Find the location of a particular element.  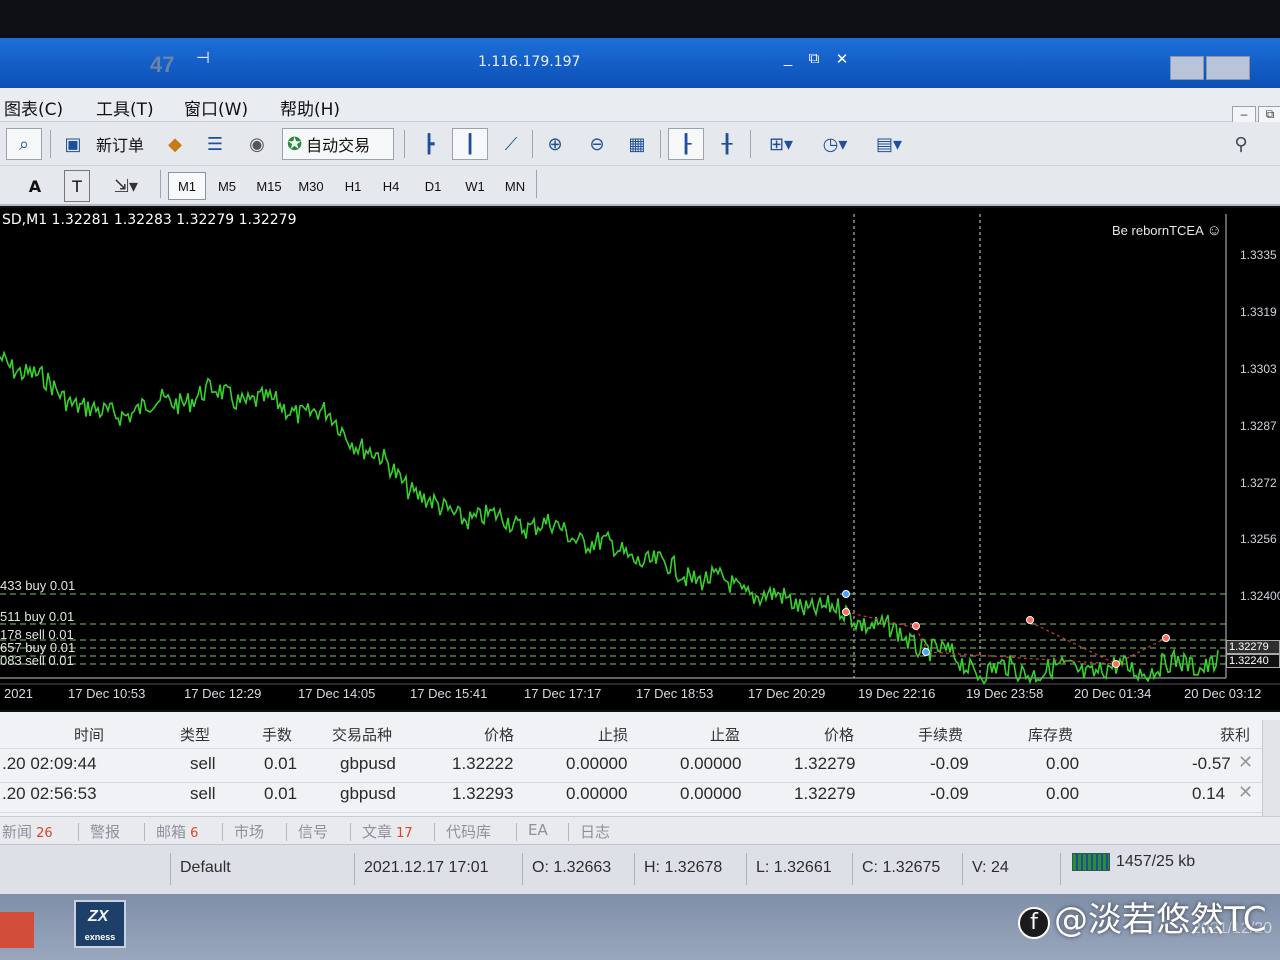

tab-label: 邮箱 is located at coordinates (171, 832).